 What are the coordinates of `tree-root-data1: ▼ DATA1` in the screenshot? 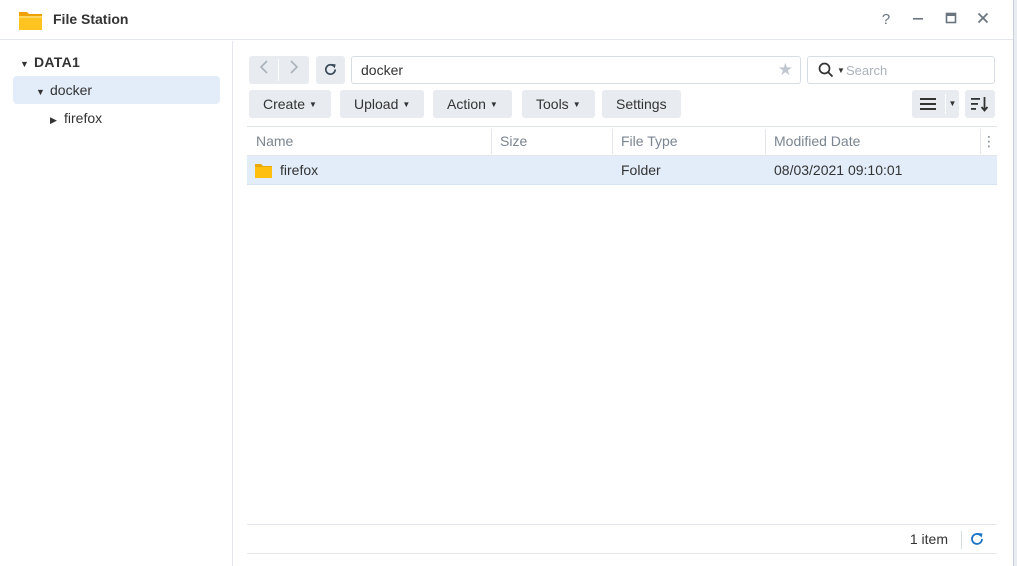 It's located at (50, 62).